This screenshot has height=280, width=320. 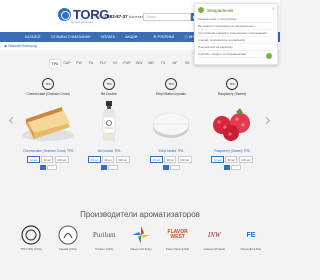 What do you see at coordinates (163, 63) in the screenshot?
I see `tab-tch: ТЧ` at bounding box center [163, 63].